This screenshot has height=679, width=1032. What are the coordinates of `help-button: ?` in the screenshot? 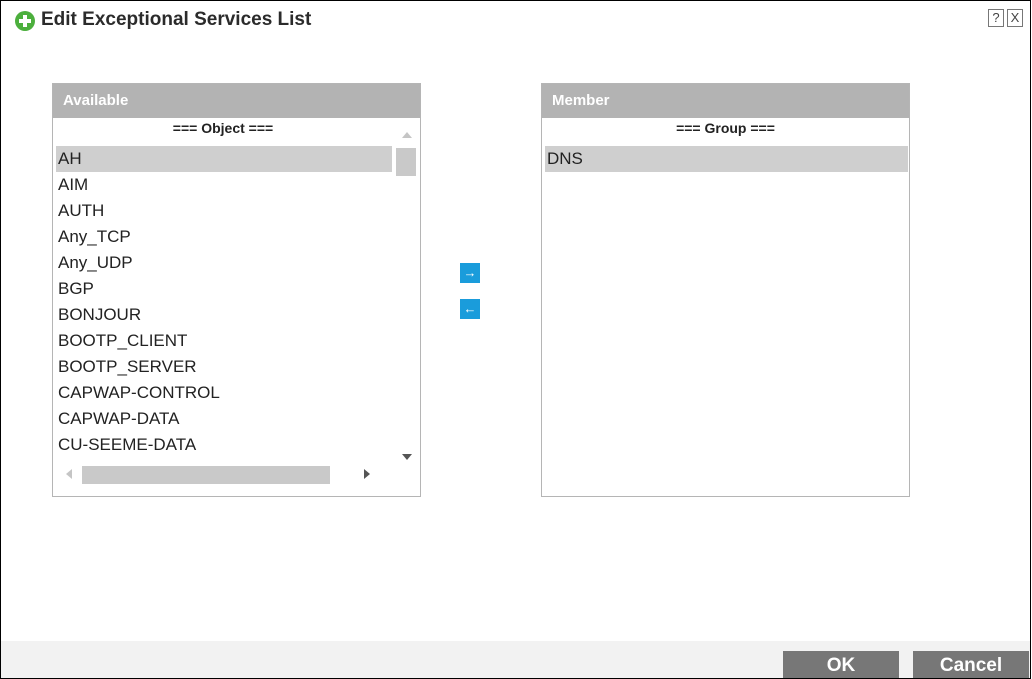 It's located at (996, 18).